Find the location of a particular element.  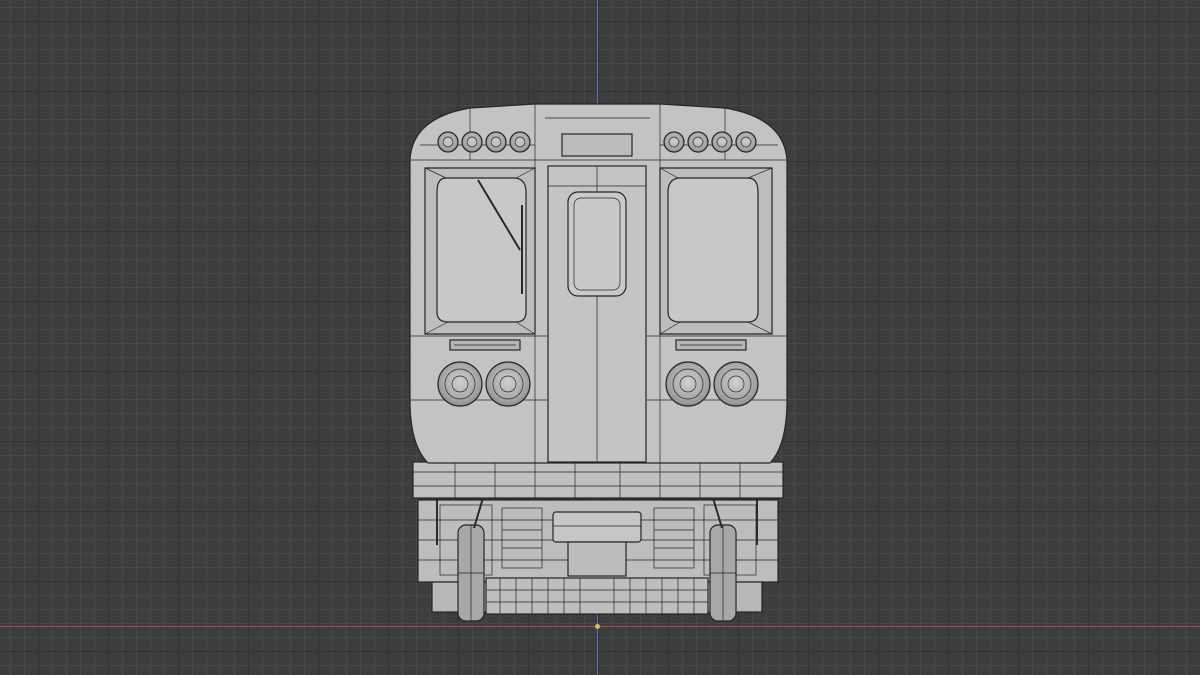

bogie-assembly is located at coordinates (598, 554).